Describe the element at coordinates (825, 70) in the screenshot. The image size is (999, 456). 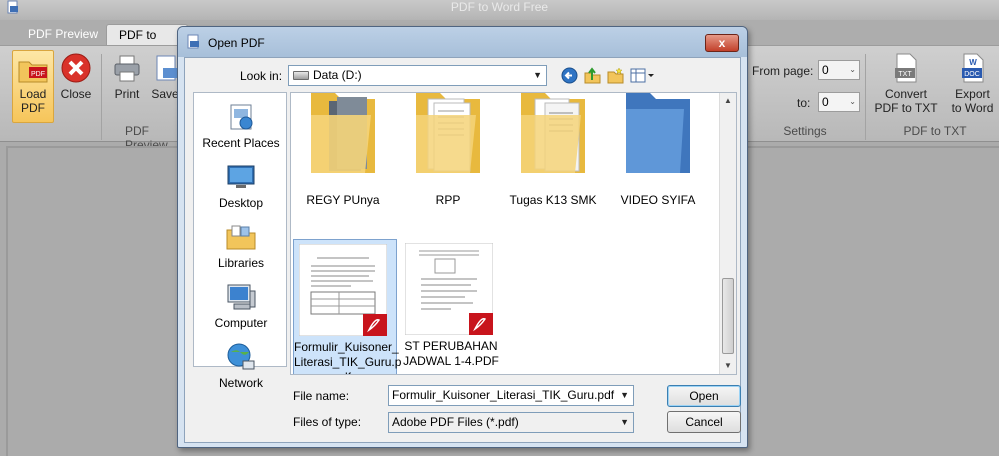
I see `from-page-value: 0` at that location.